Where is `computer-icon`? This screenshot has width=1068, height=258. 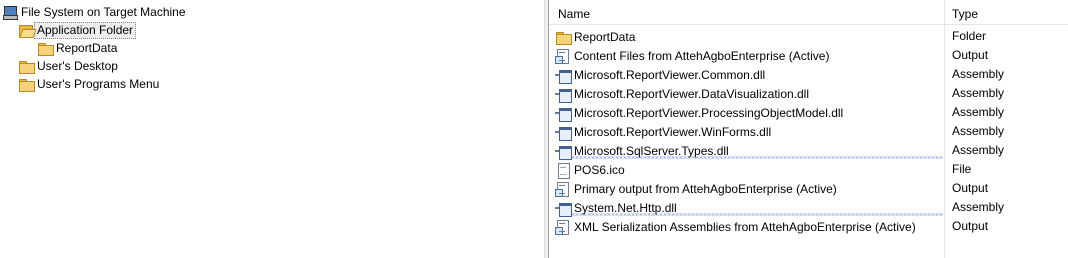 computer-icon is located at coordinates (10, 12).